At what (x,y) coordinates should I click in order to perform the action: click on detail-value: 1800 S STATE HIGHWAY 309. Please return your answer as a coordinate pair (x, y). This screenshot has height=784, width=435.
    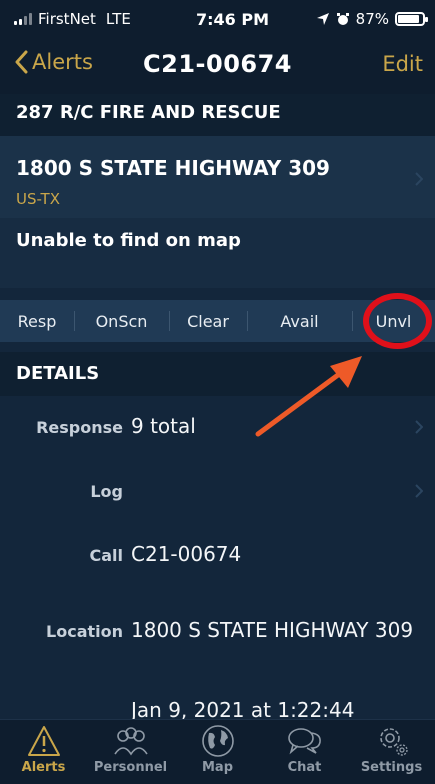
    Looking at the image, I should click on (272, 630).